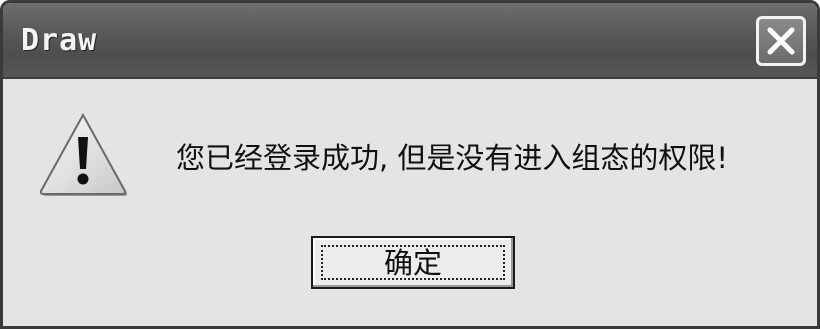 The width and height of the screenshot is (820, 329). I want to click on ok-button-label: 确定, so click(412, 263).